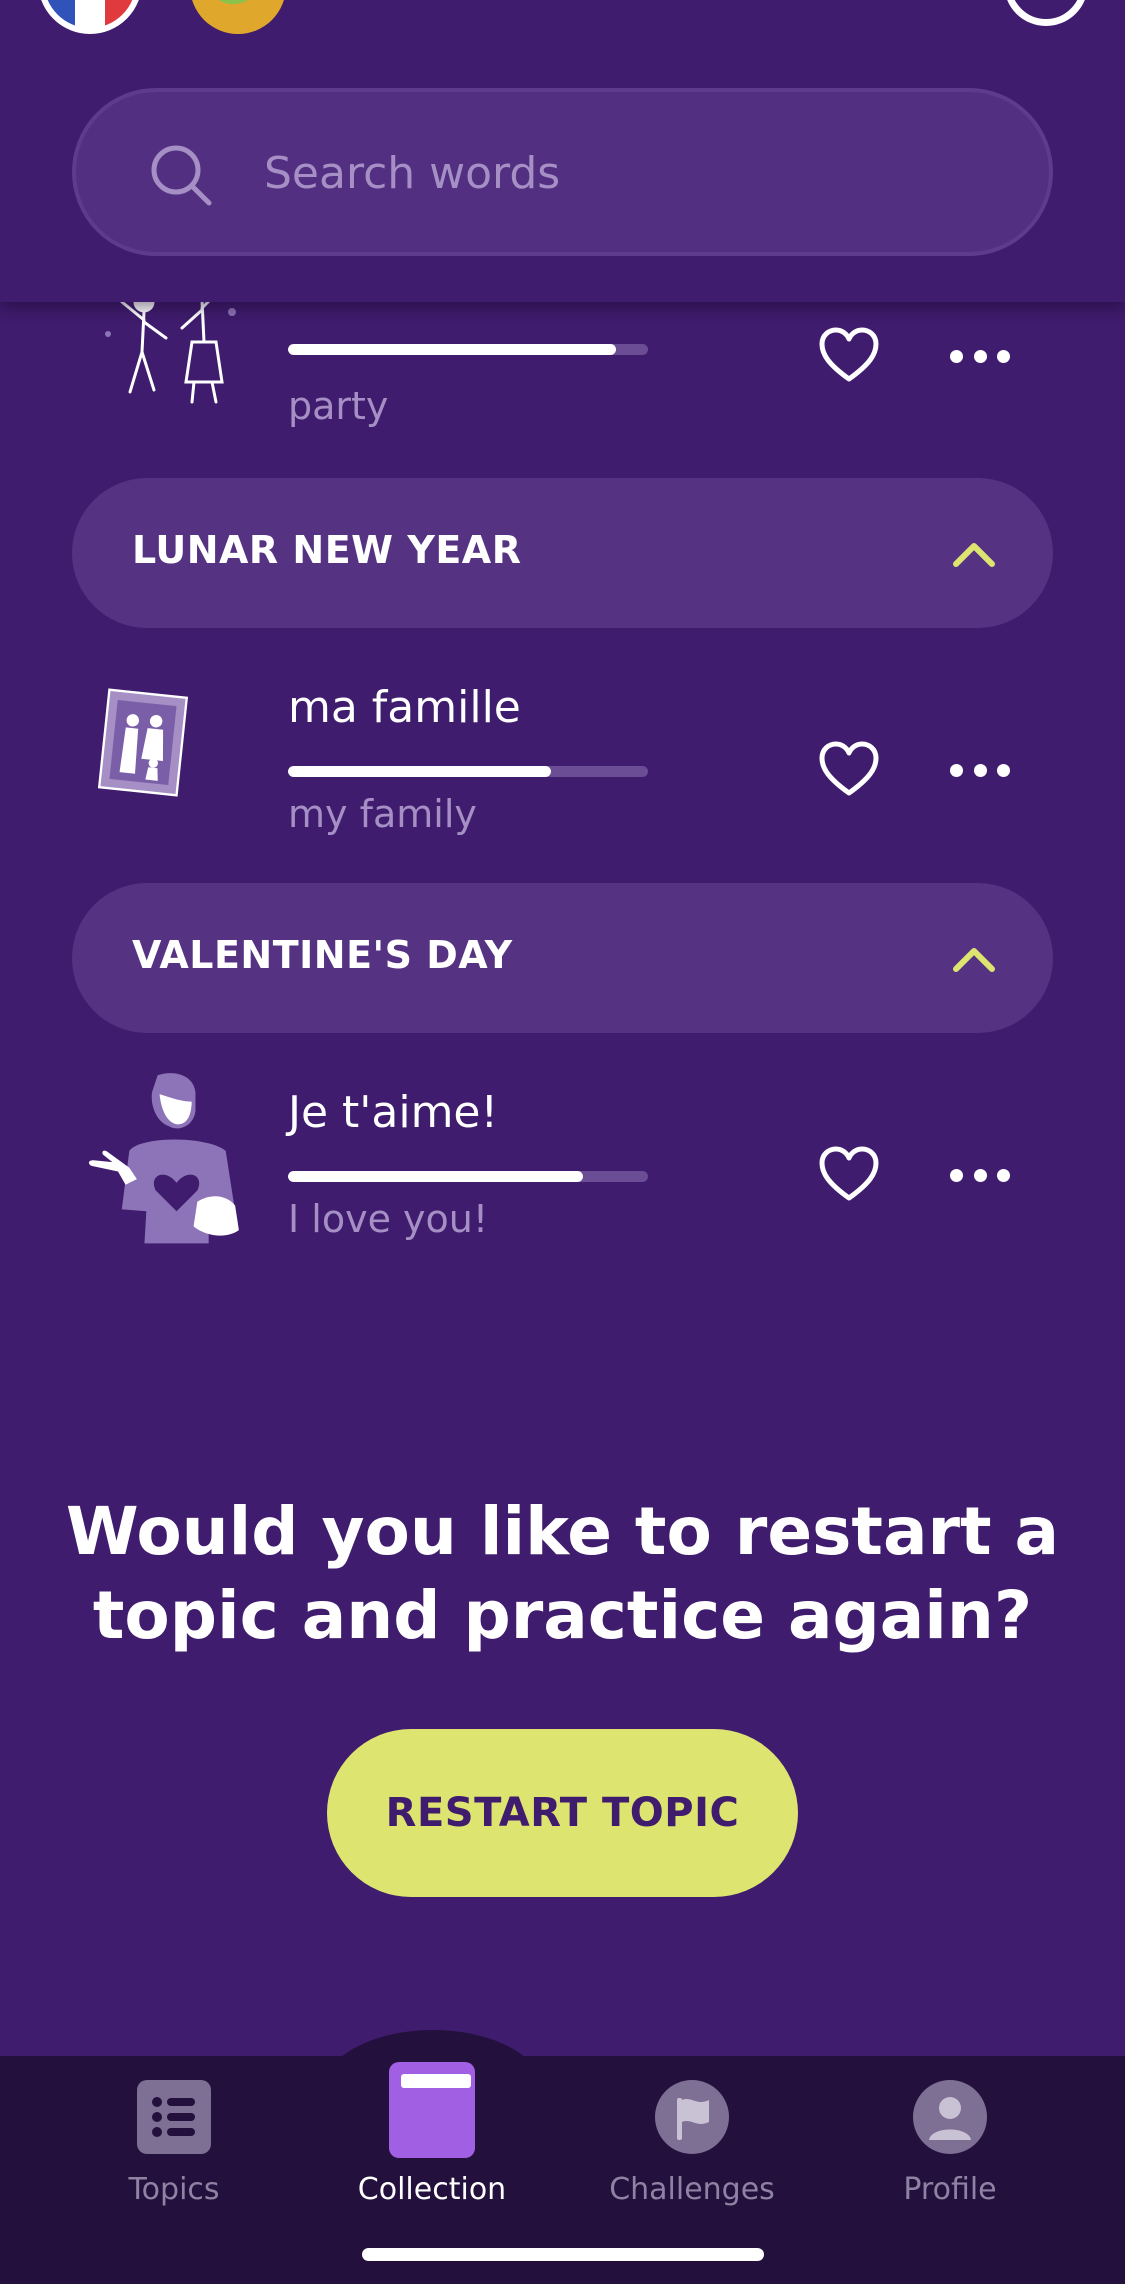 This screenshot has height=2284, width=1125. I want to click on tab-challenges: Challenges, so click(692, 2156).